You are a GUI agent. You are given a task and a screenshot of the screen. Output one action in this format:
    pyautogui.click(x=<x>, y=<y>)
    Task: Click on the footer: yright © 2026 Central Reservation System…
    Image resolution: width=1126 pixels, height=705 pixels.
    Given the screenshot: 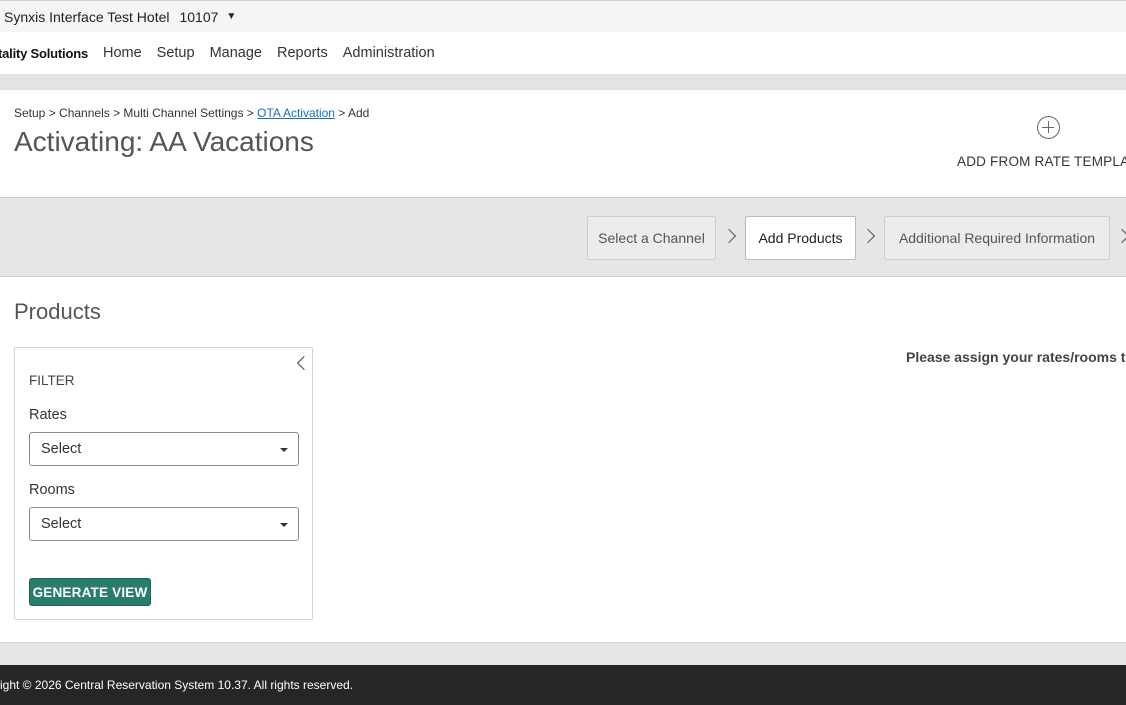 What is the action you would take?
    pyautogui.click(x=563, y=685)
    